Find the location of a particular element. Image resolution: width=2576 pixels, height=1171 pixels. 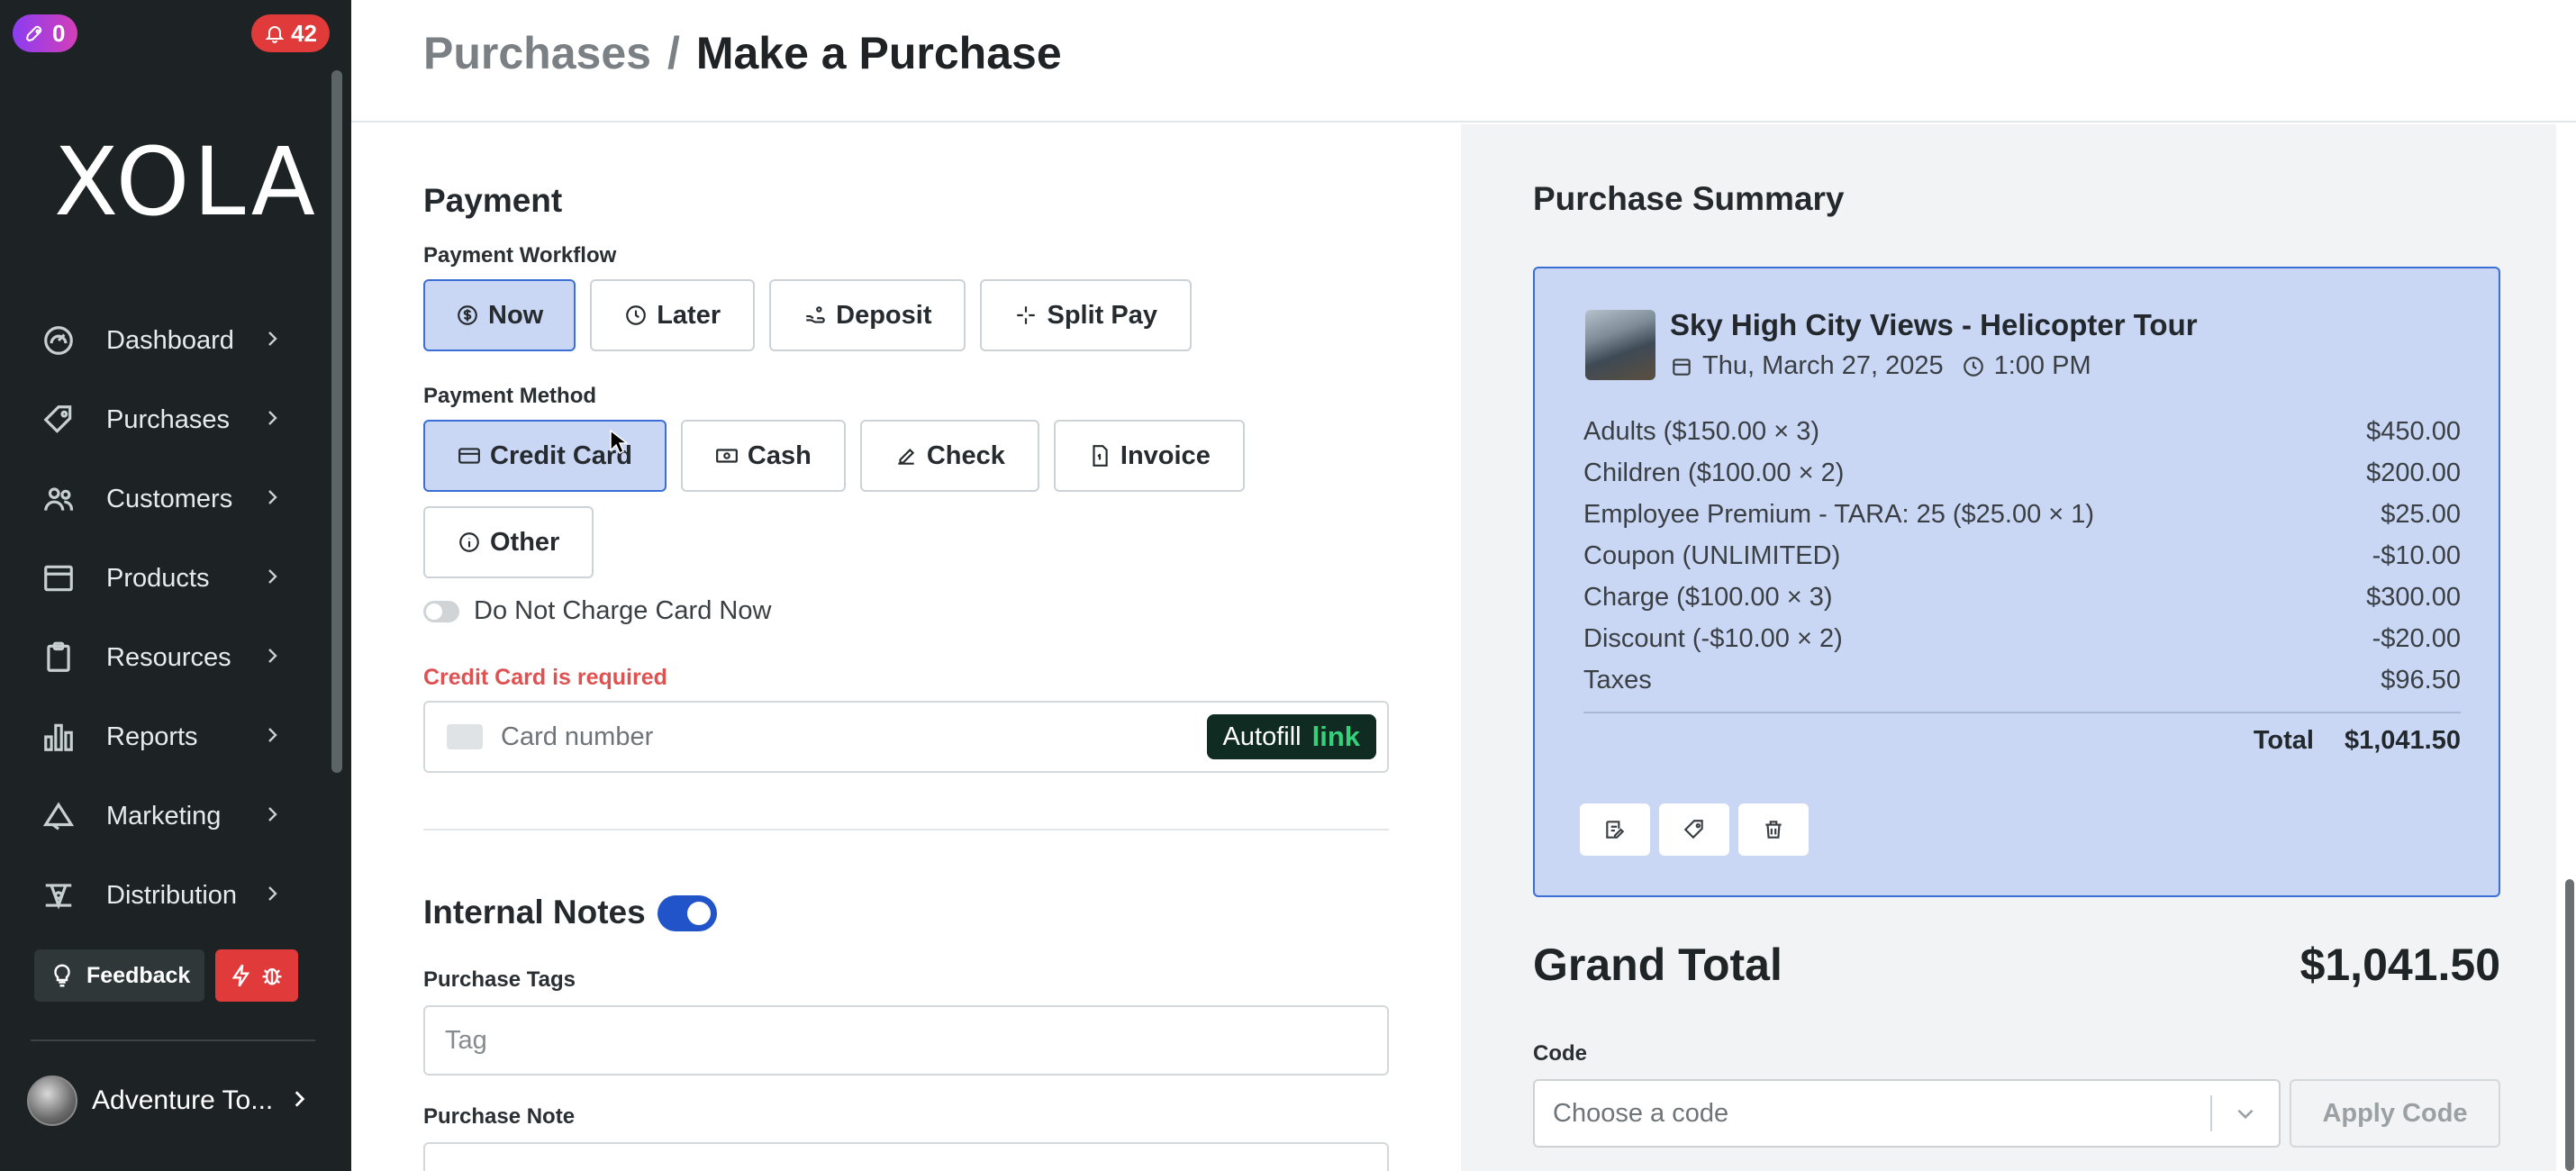

autofill-label: Autofill is located at coordinates (1262, 736).